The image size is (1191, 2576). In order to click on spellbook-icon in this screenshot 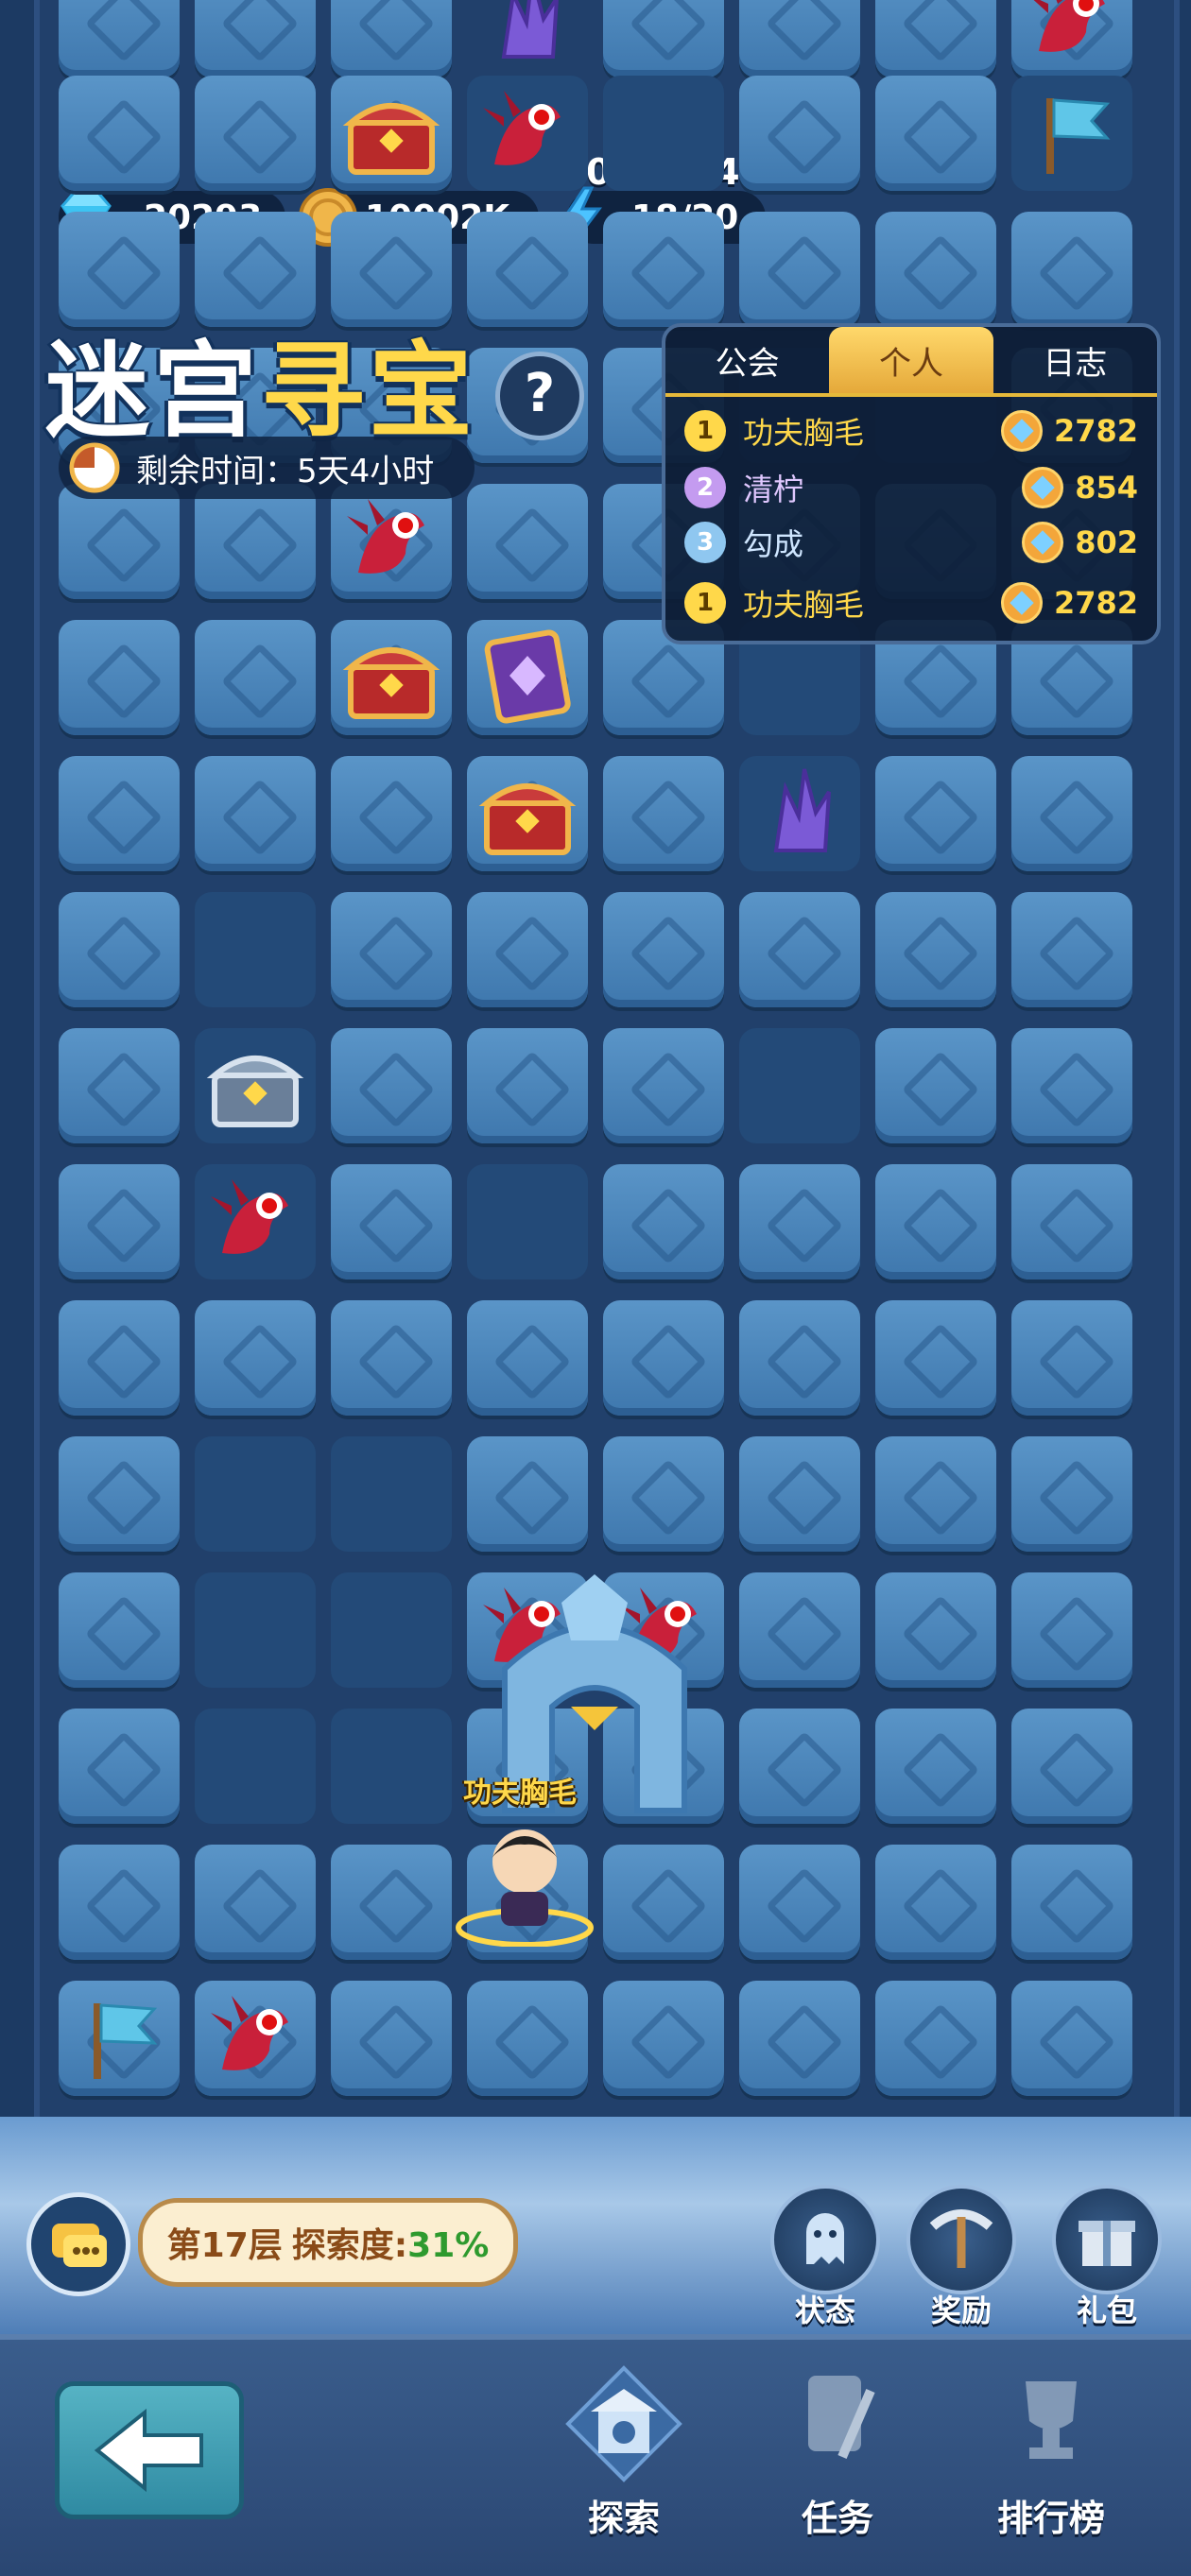, I will do `click(527, 676)`.